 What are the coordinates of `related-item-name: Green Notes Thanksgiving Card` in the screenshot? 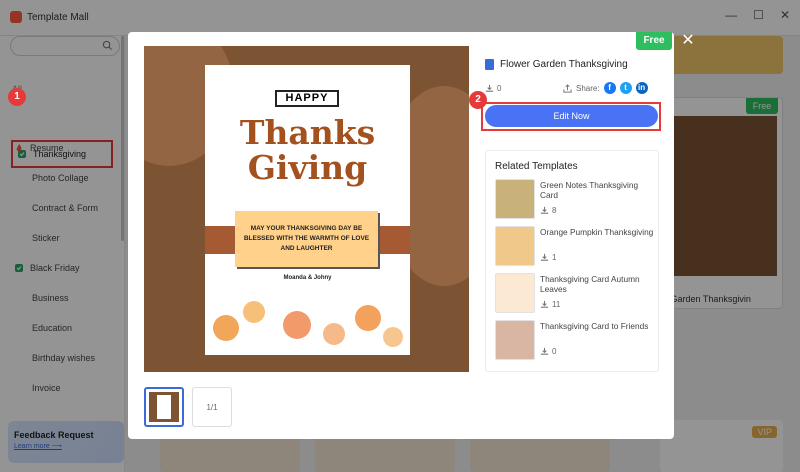 It's located at (589, 190).